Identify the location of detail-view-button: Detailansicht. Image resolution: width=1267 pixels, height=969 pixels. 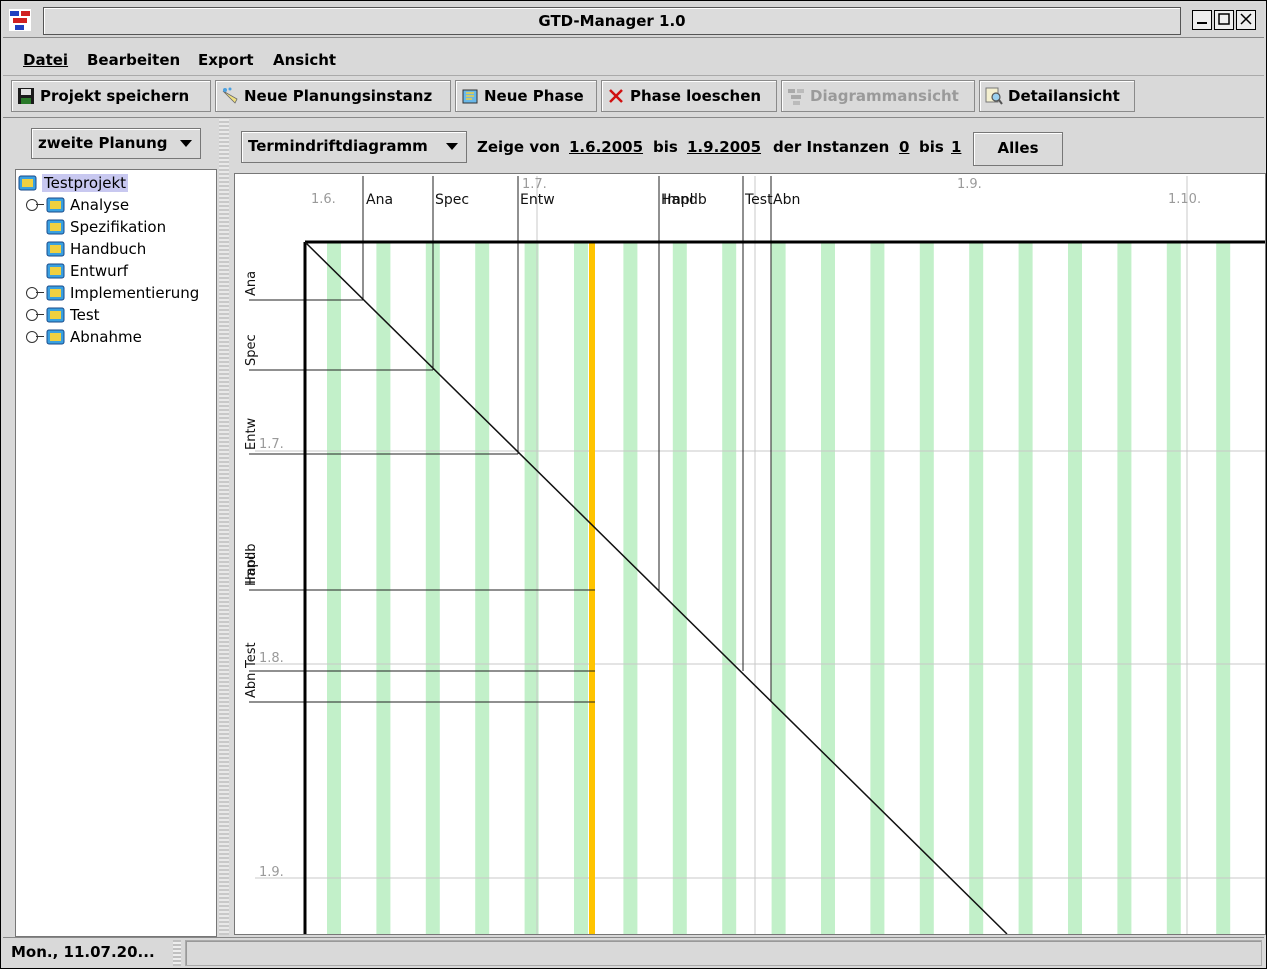
(1057, 96).